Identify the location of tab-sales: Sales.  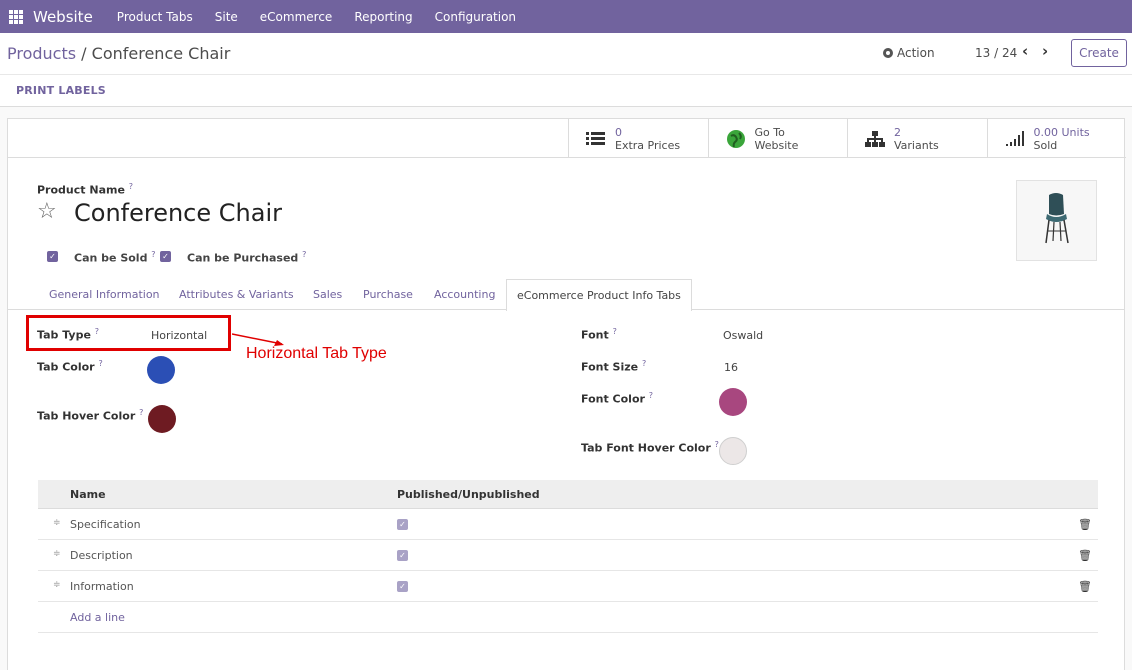
(327, 294).